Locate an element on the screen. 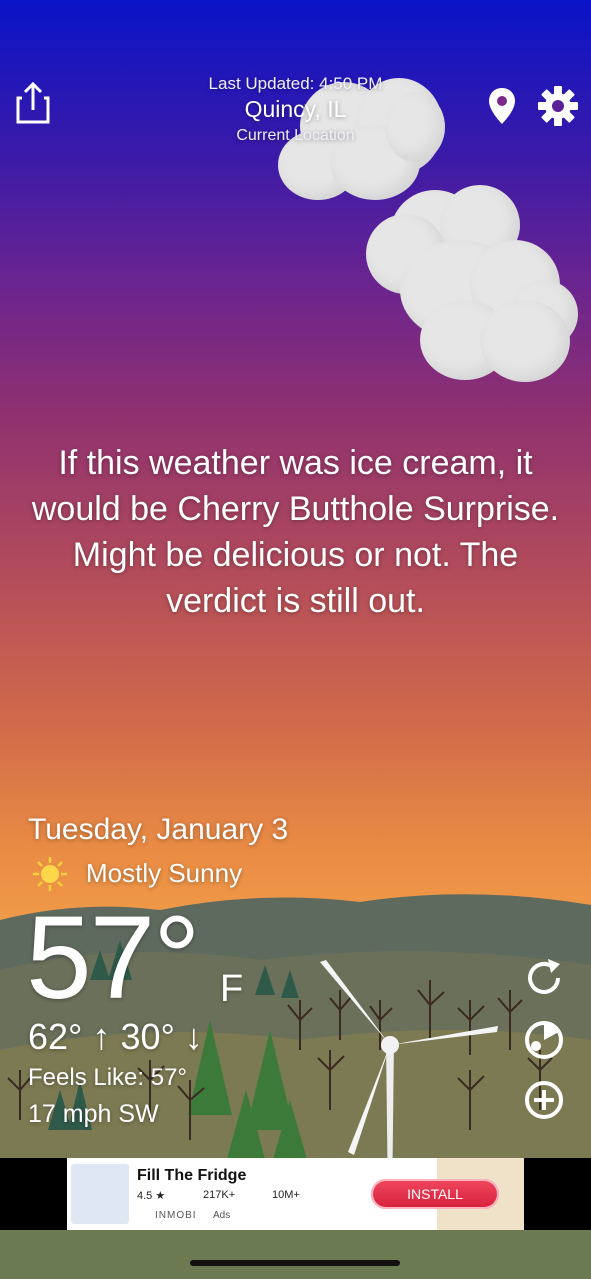 The height and width of the screenshot is (1279, 591). location-pin-icon is located at coordinates (502, 106).